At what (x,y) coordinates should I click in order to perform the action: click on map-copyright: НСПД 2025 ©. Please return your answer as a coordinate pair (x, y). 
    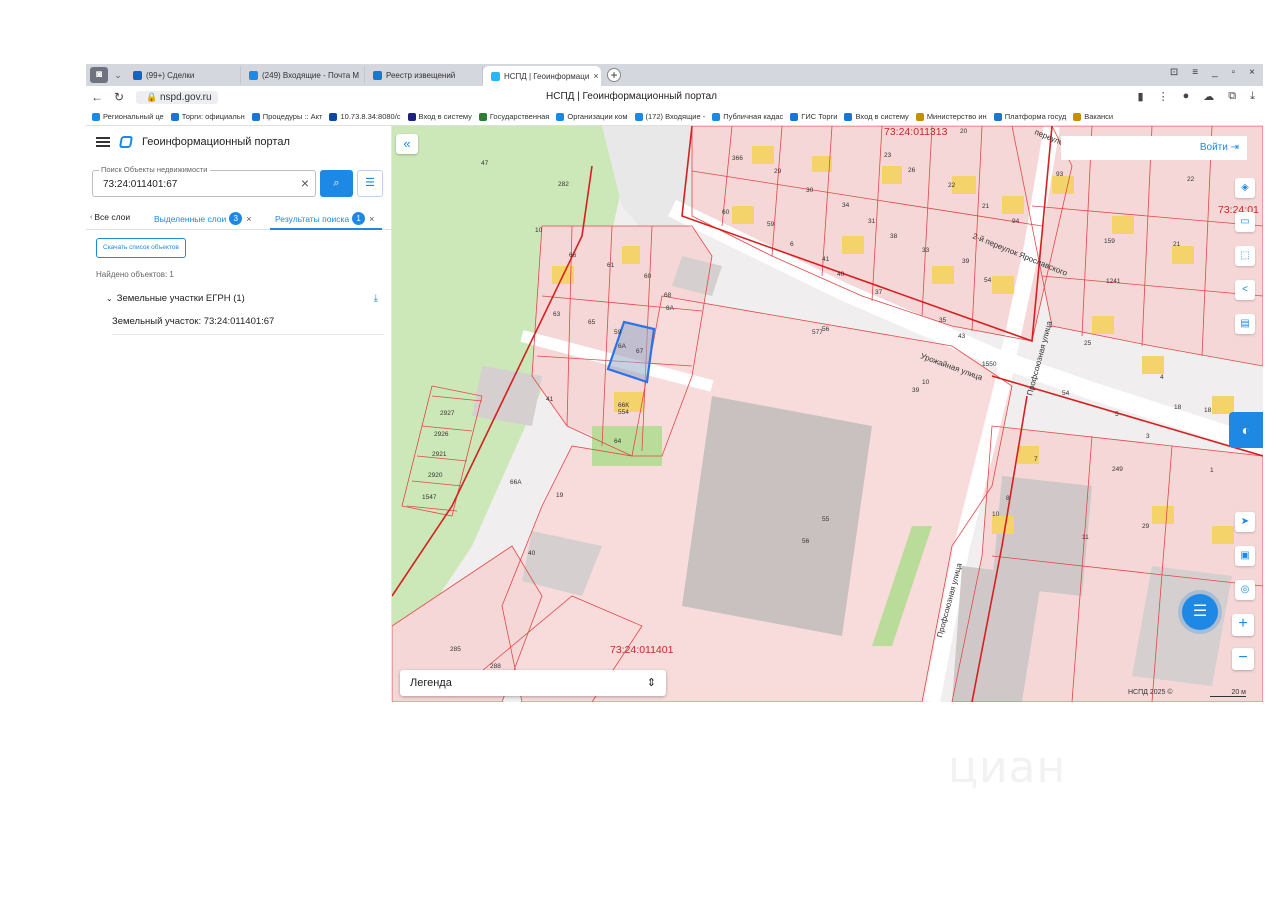
    Looking at the image, I should click on (1150, 692).